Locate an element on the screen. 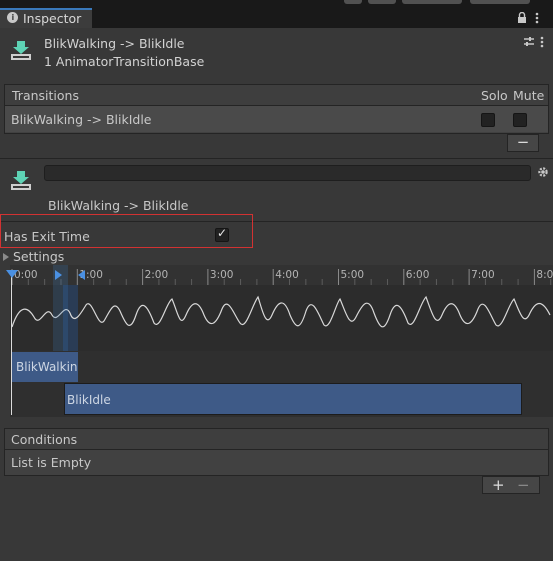  mute-checkbox is located at coordinates (520, 120).